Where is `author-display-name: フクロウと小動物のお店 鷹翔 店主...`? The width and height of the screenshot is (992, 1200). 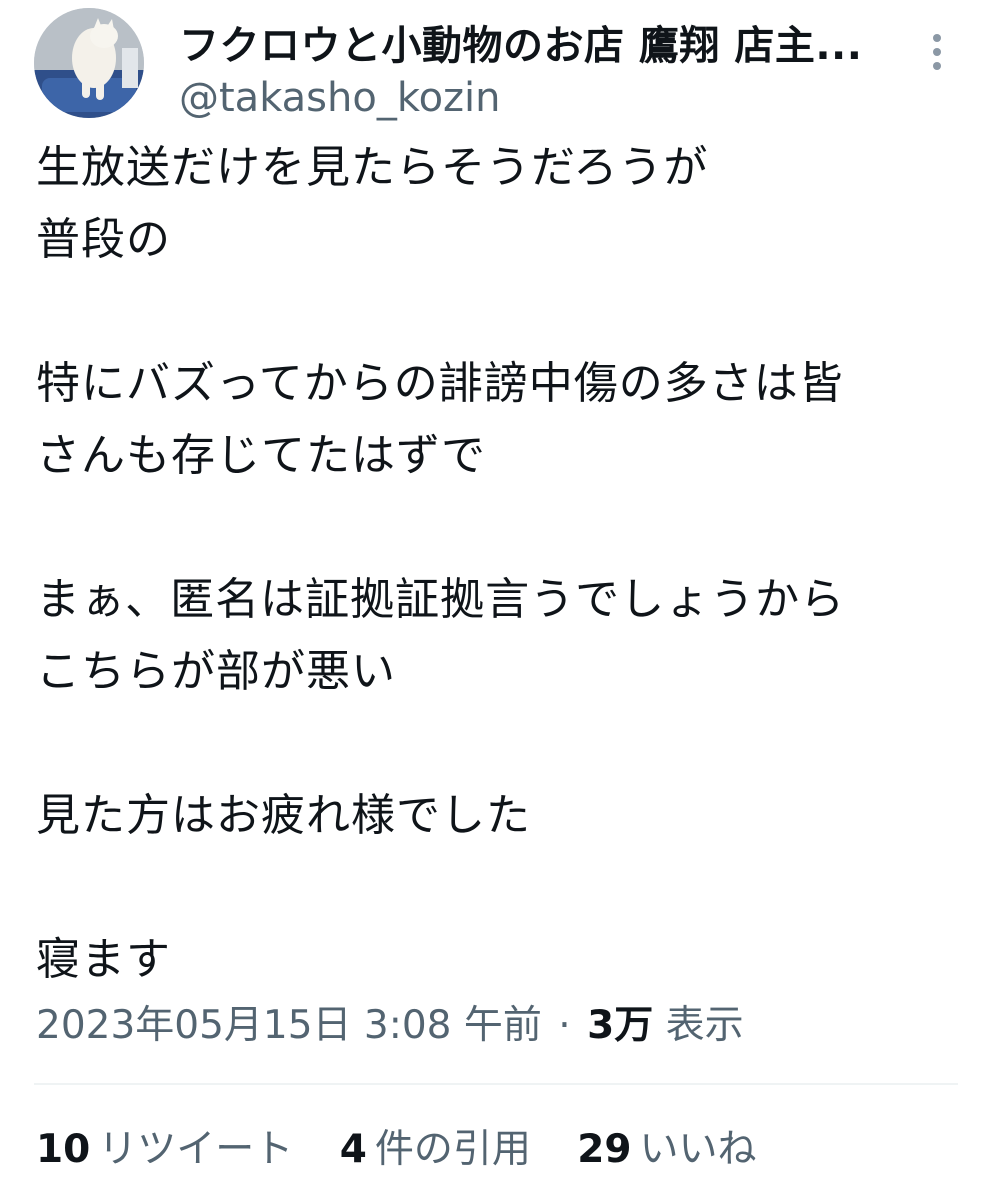
author-display-name: フクロウと小動物のお店 鷹翔 店主... is located at coordinates (549, 46).